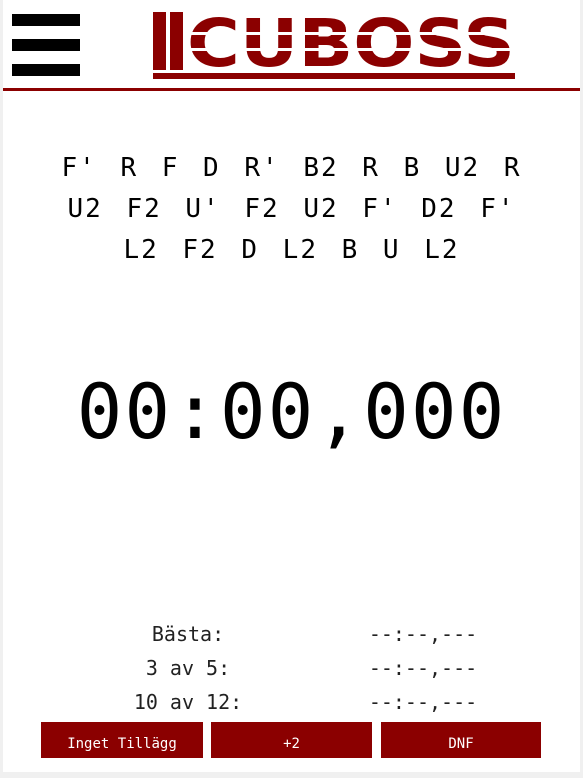 This screenshot has width=583, height=778. What do you see at coordinates (351, 46) in the screenshot?
I see `logo-text: CUBOSS` at bounding box center [351, 46].